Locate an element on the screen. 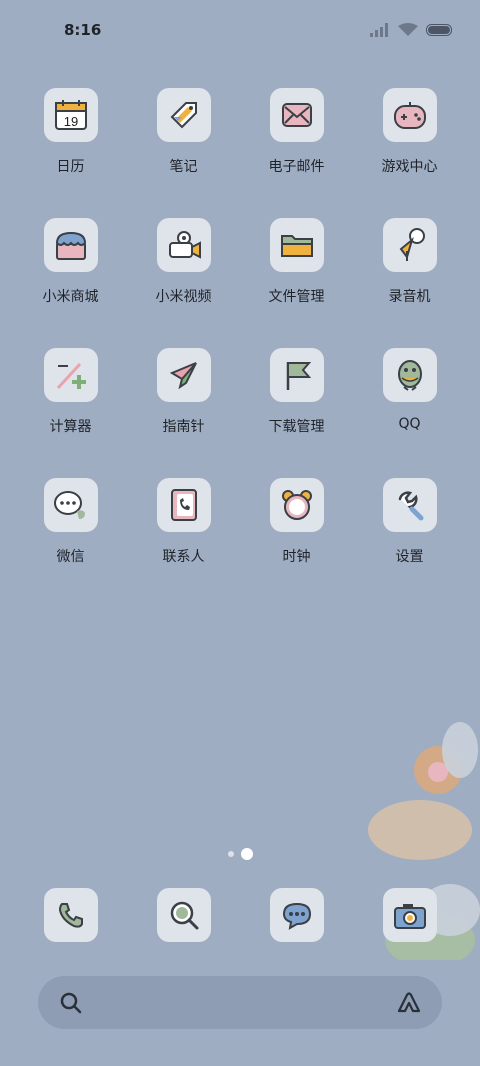  app-wechat: 微信 is located at coordinates (70, 522).